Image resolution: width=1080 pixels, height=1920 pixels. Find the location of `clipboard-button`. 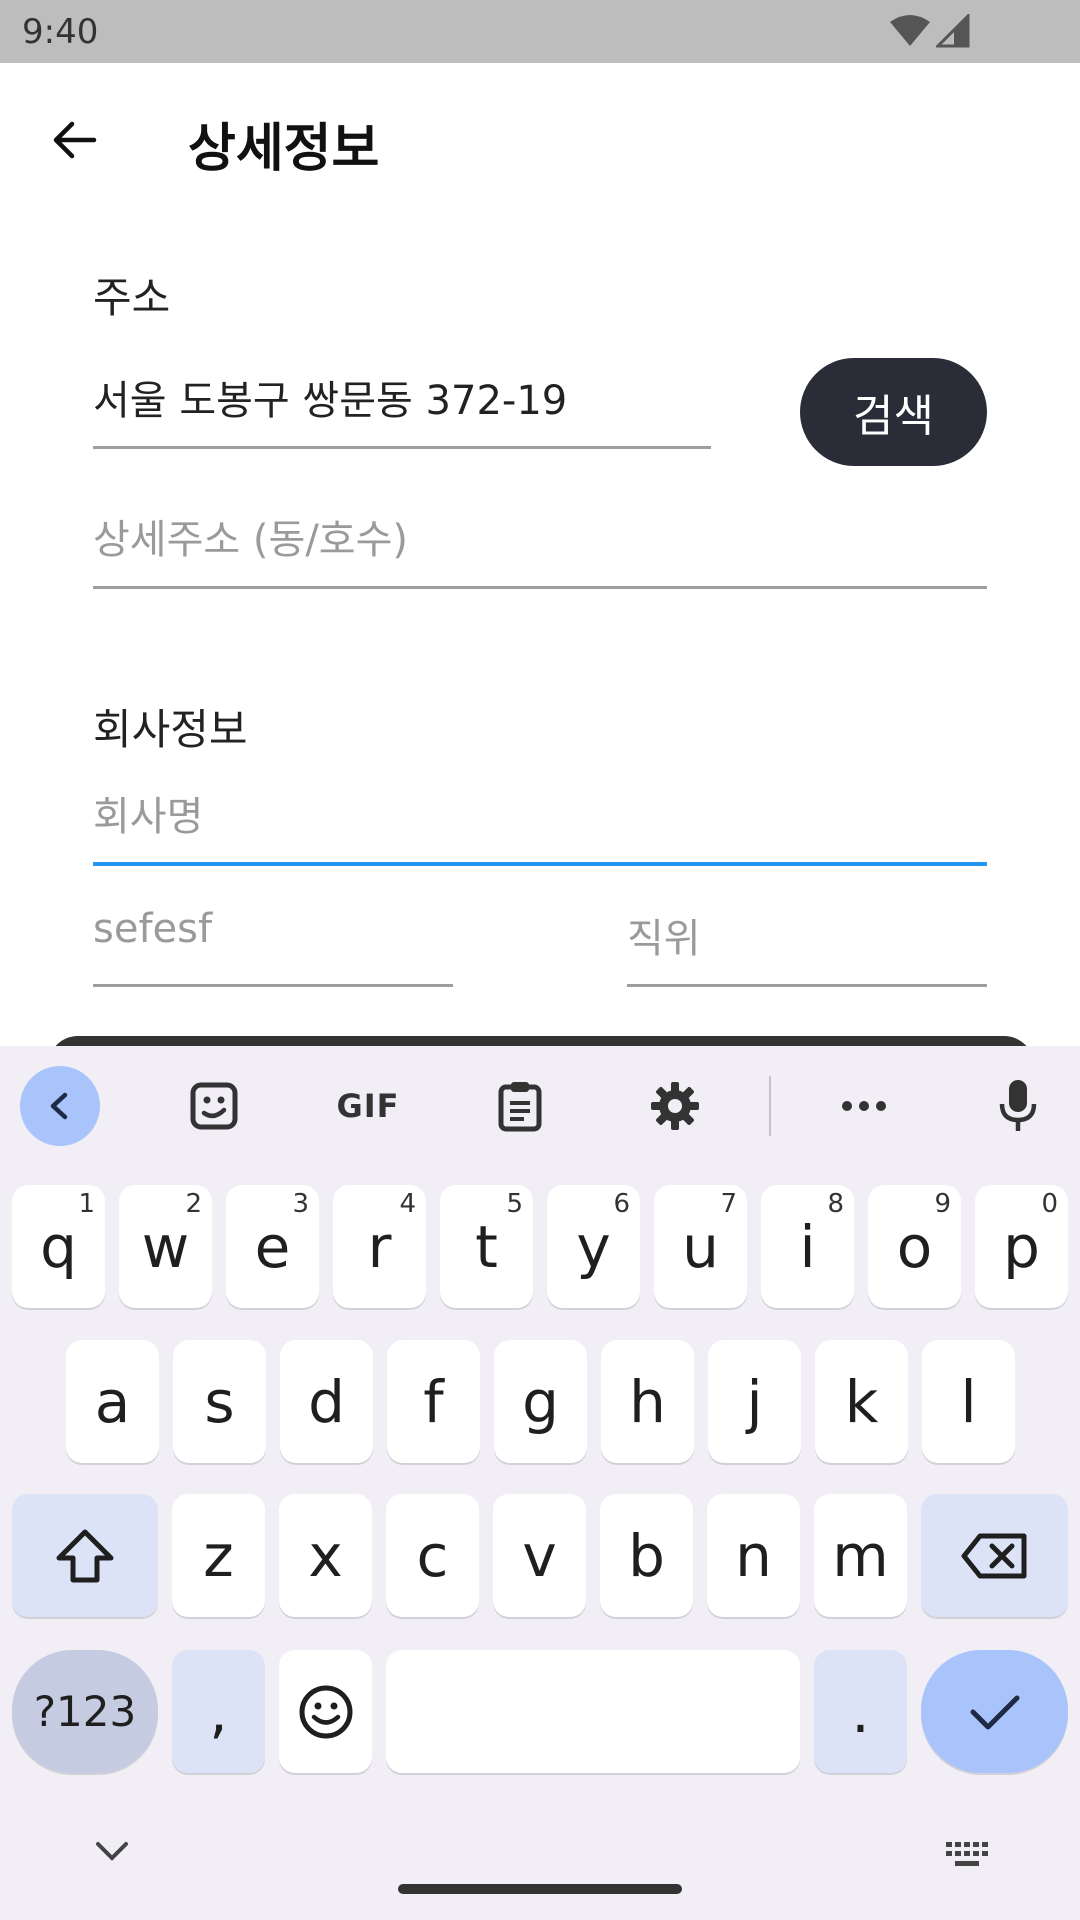

clipboard-button is located at coordinates (520, 1106).